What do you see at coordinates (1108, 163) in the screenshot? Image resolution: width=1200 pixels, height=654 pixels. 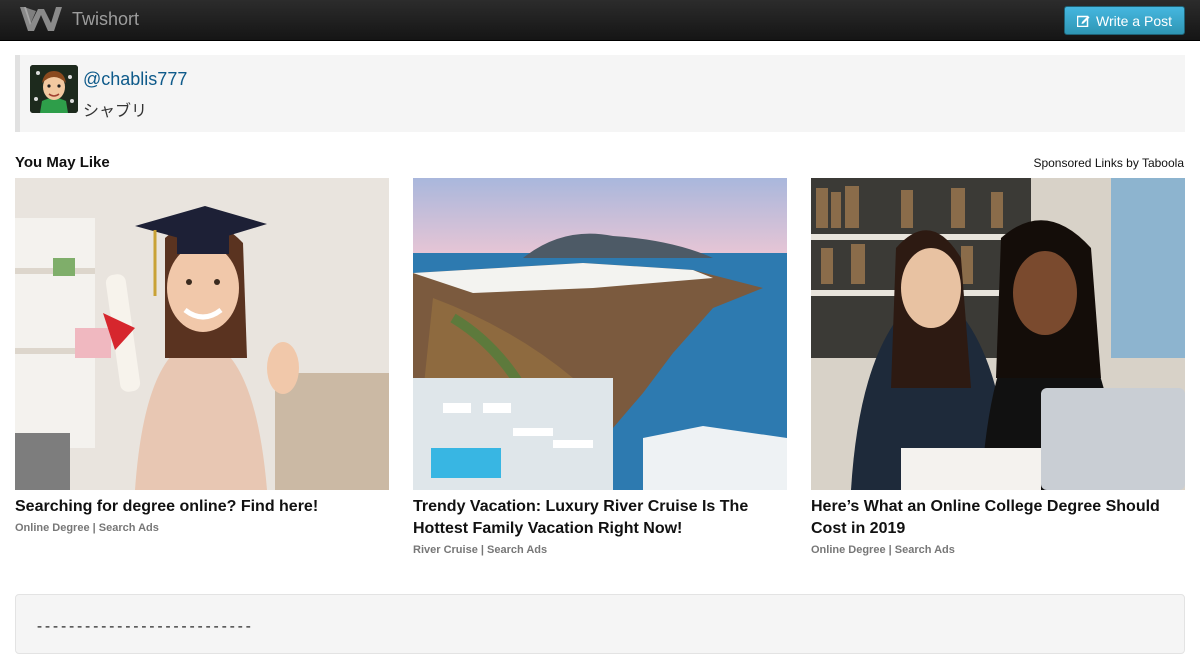 I see `sponsored-links-label: Sponsored Links by Taboola` at bounding box center [1108, 163].